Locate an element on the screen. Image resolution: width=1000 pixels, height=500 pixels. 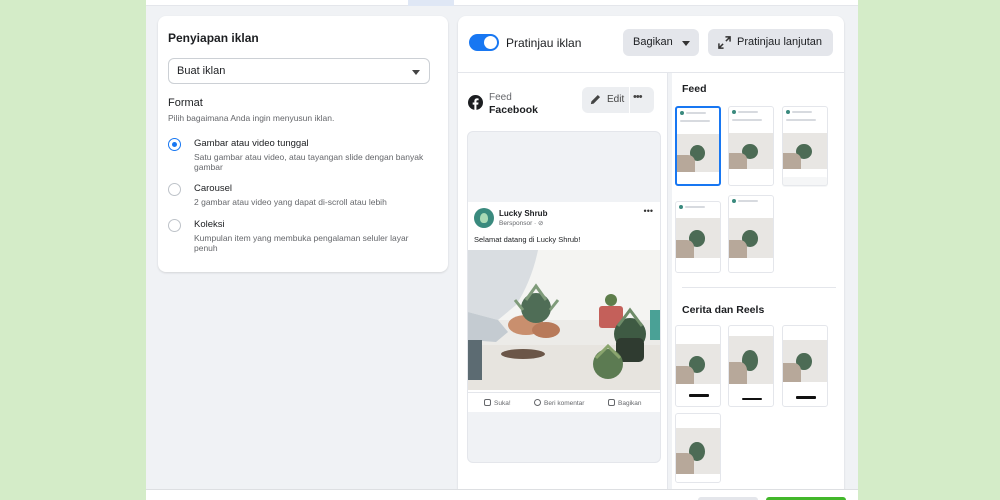
like-label: Suka! is located at coordinates (502, 403).